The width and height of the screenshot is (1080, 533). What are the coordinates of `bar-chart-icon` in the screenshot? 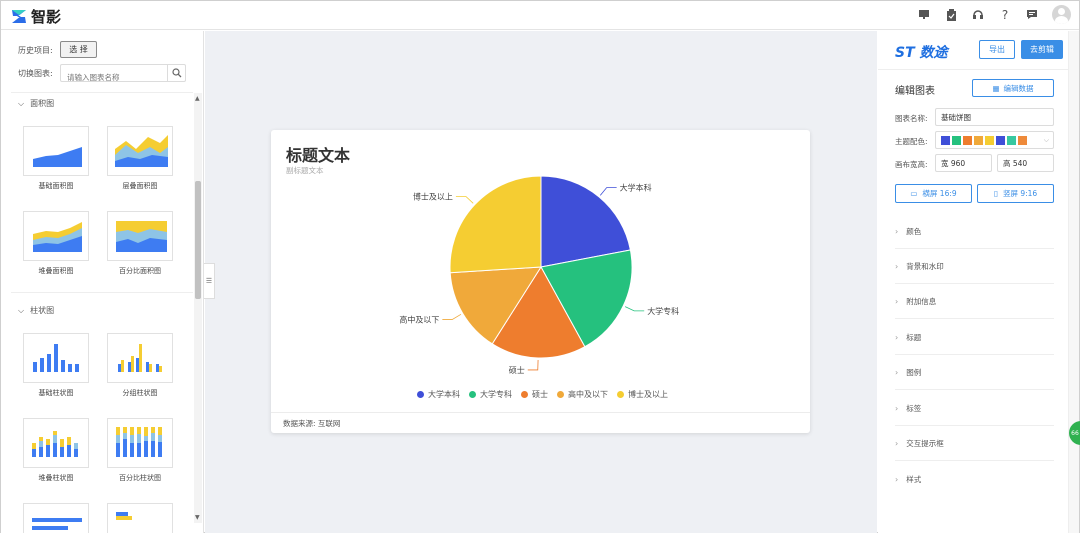 It's located at (56, 358).